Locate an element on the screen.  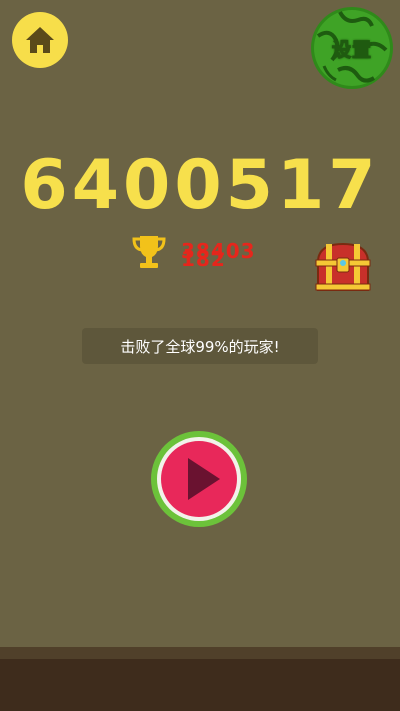
settings-label: 设置 is located at coordinates (351, 49).